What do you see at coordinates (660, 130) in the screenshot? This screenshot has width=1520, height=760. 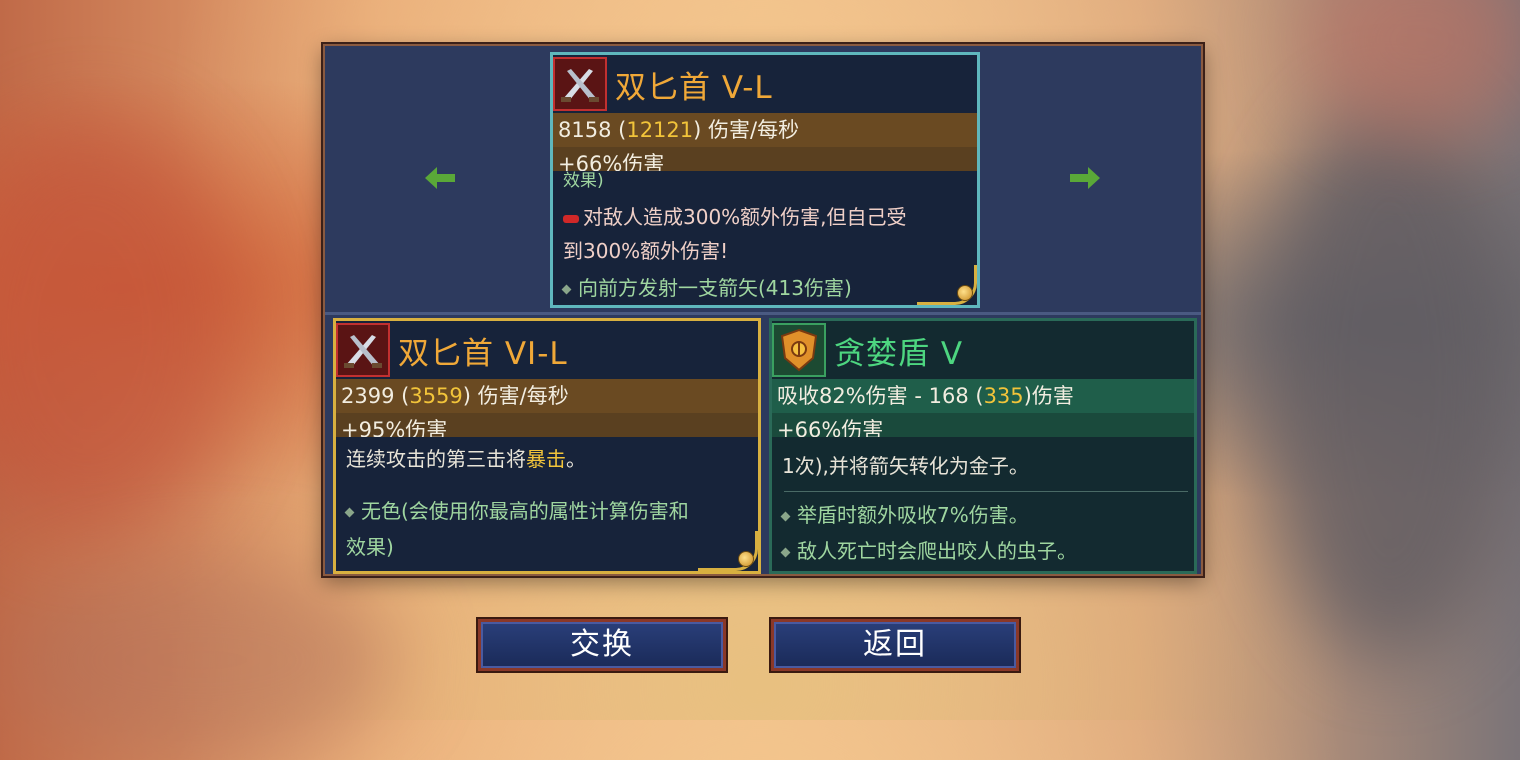 I see `dps-crit-value: 12121` at bounding box center [660, 130].